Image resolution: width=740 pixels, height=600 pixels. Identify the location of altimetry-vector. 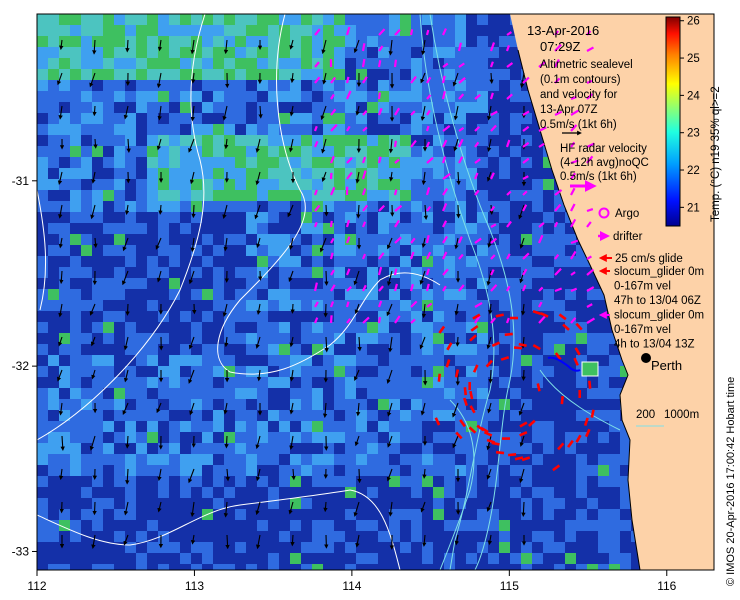
(359, 476).